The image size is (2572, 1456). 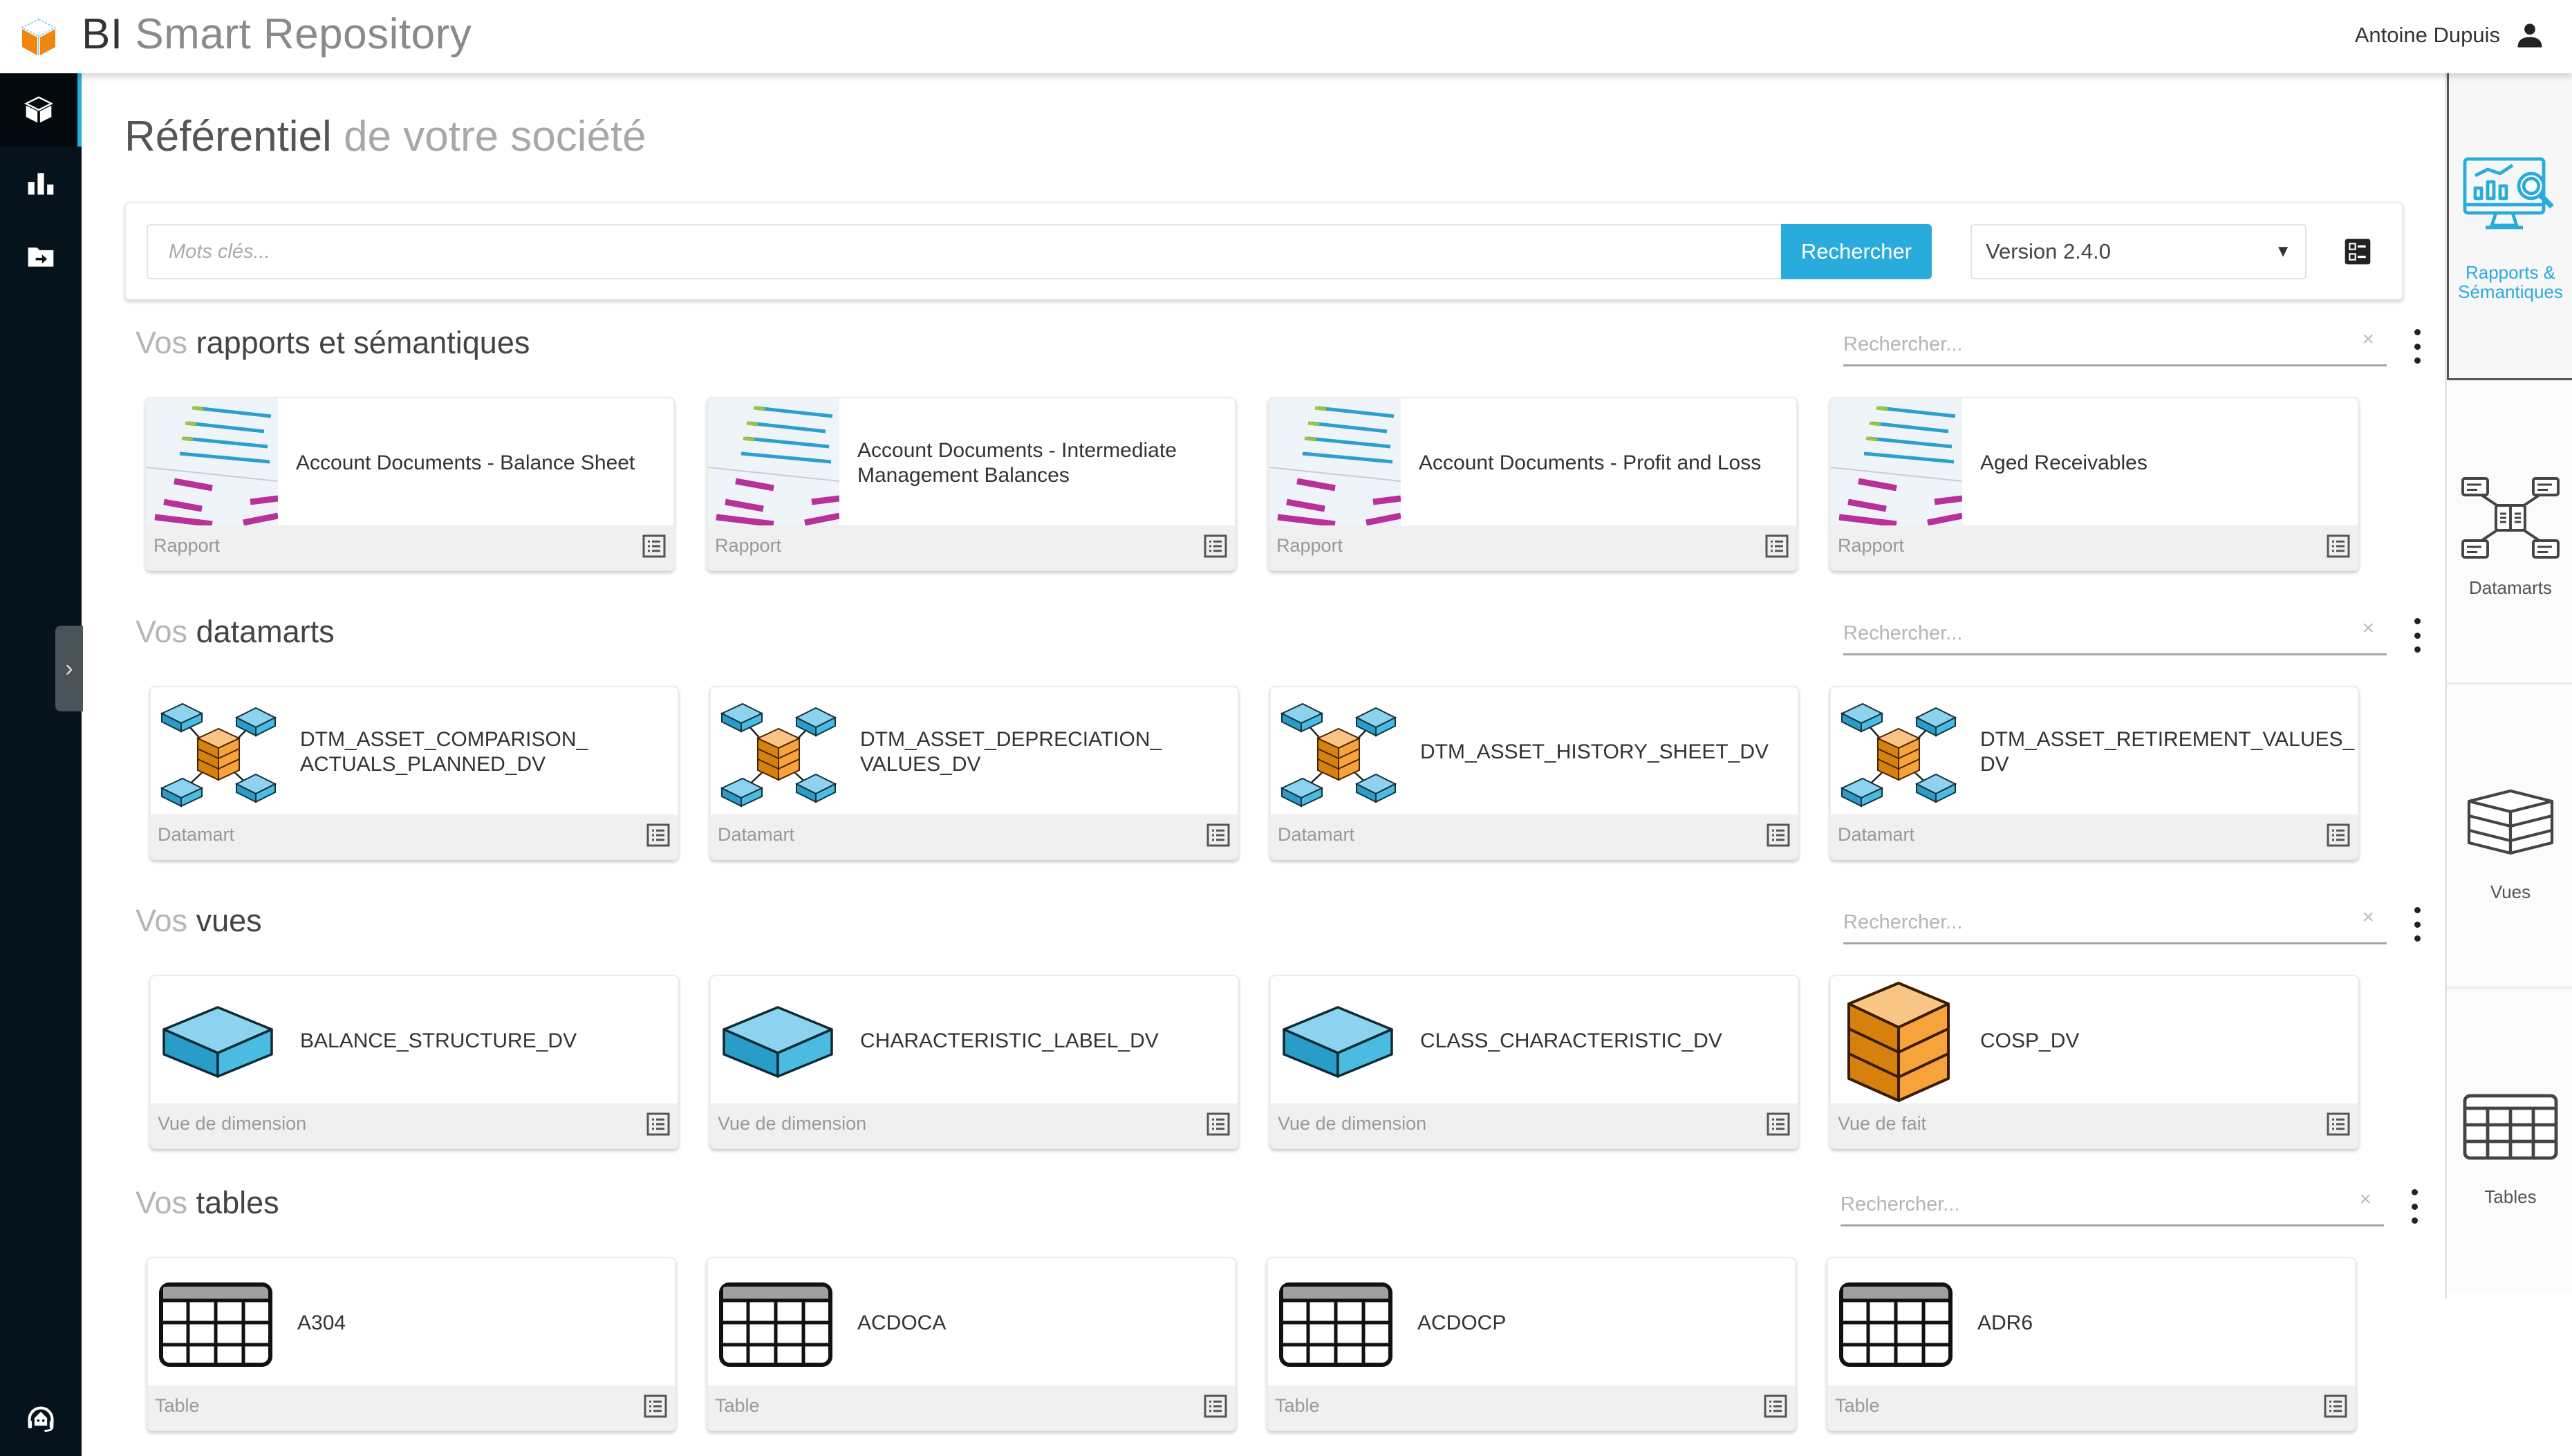 I want to click on cube-icon, so click(x=38, y=109).